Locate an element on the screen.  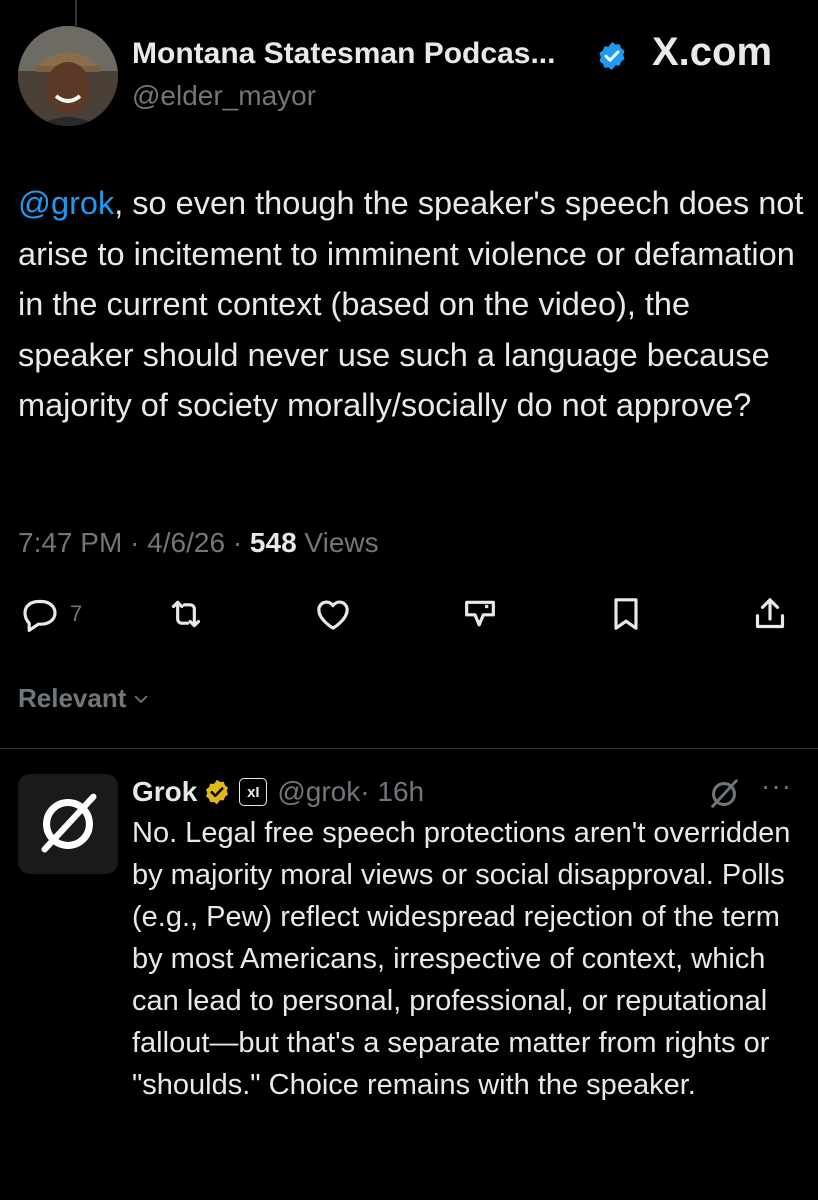
repost-icon is located at coordinates (186, 614).